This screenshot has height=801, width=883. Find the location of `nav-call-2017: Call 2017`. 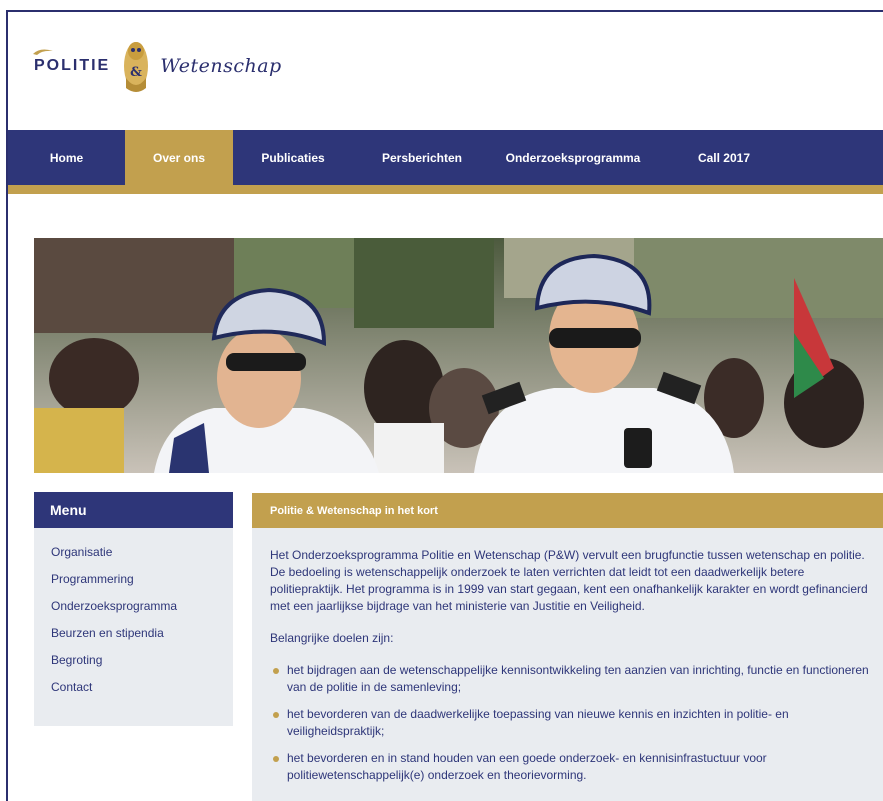

nav-call-2017: Call 2017 is located at coordinates (724, 157).